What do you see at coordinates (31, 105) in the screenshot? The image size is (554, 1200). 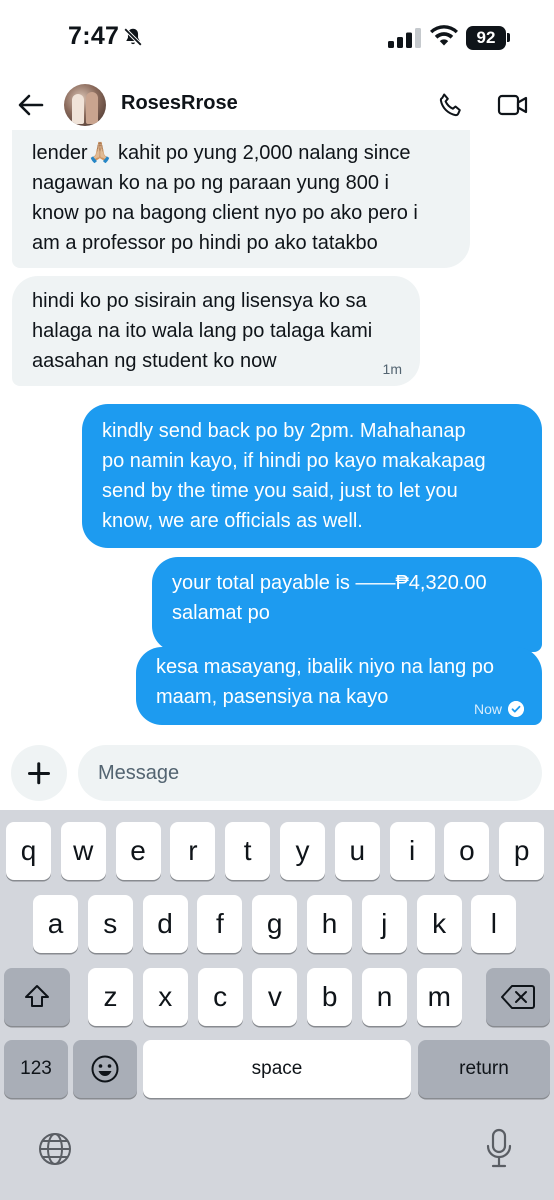 I see `back-arrow-icon` at bounding box center [31, 105].